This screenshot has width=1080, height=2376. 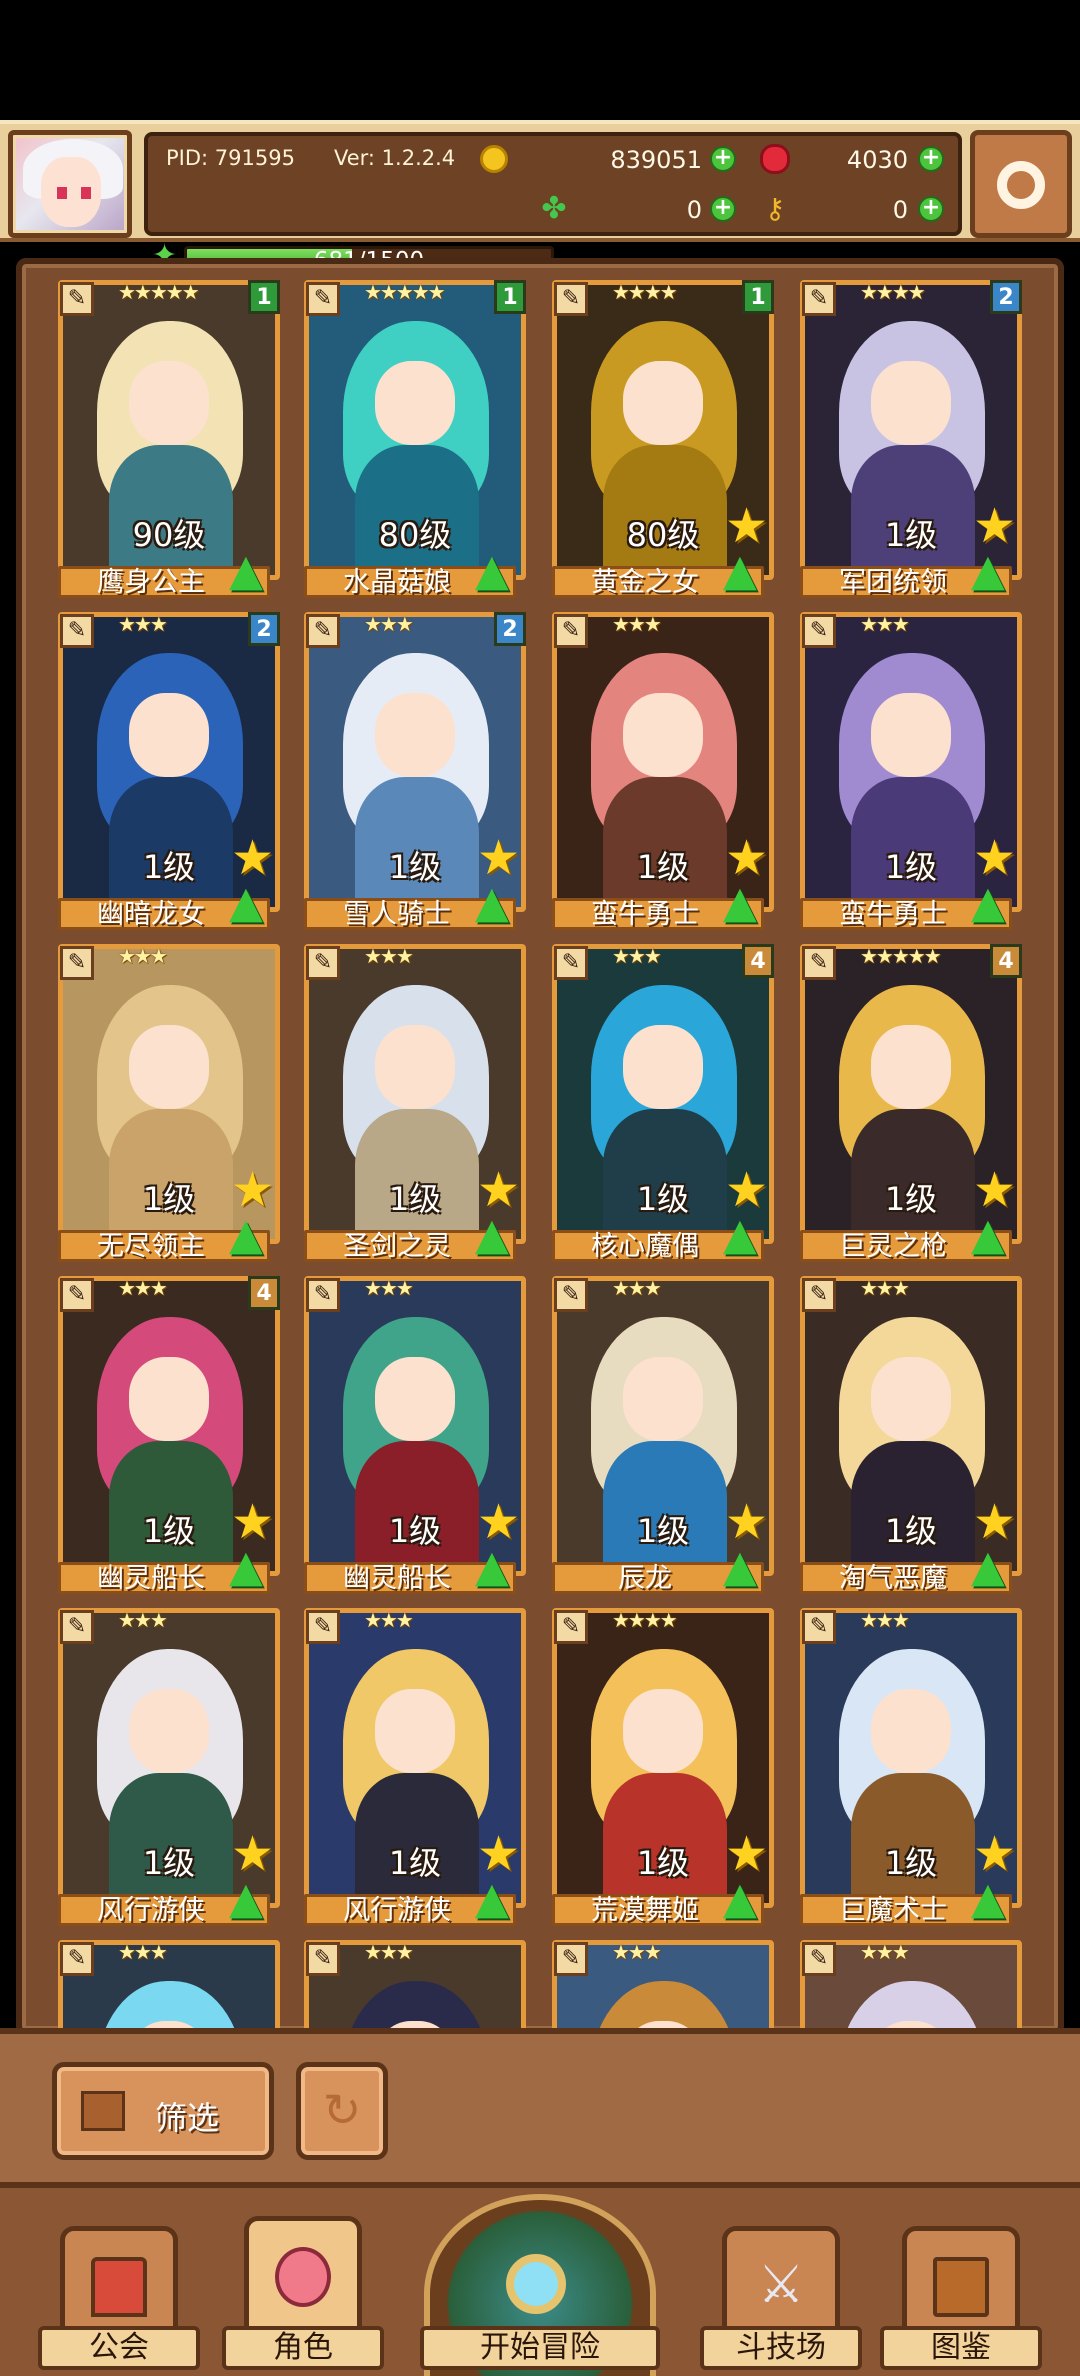 What do you see at coordinates (169, 1103) in the screenshot?
I see `character-card: ✎ ★★★ 1级 ★ 无尽领主 ▲` at bounding box center [169, 1103].